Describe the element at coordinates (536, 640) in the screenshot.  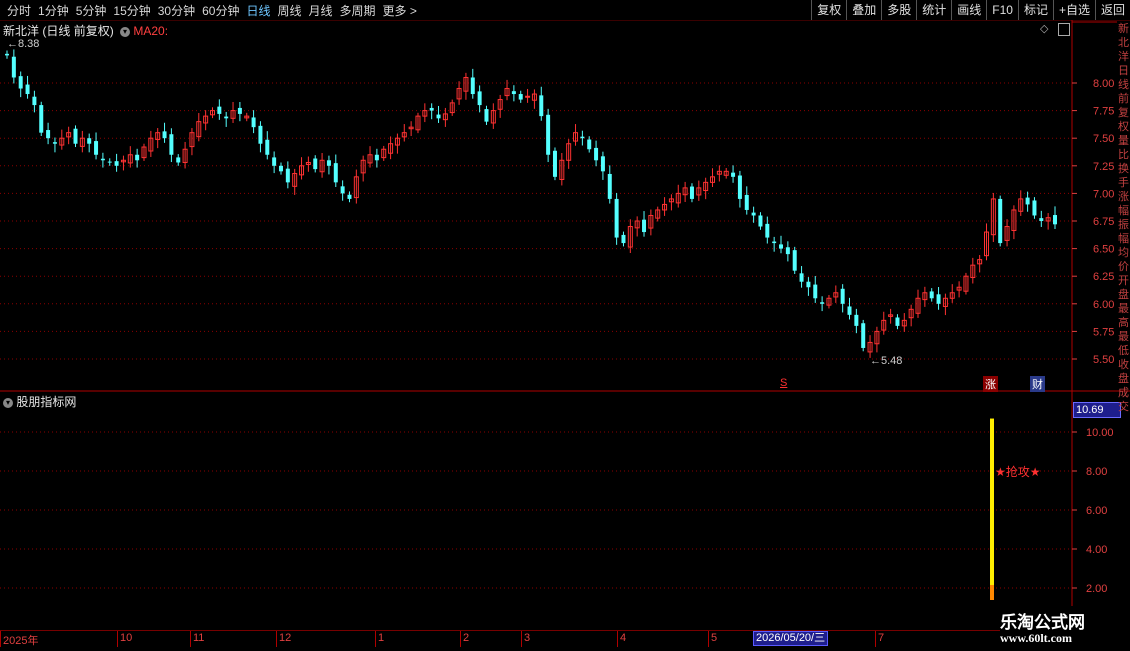
I see `date-axis` at that location.